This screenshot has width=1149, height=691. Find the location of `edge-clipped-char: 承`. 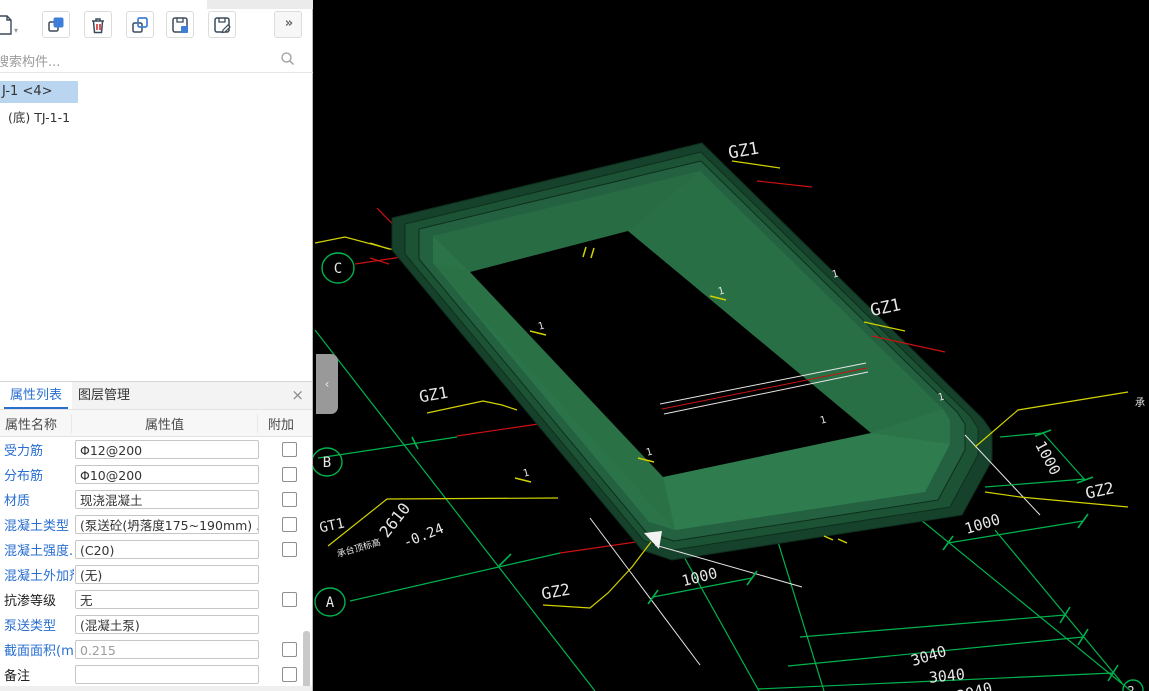

edge-clipped-char: 承 is located at coordinates (1140, 403).